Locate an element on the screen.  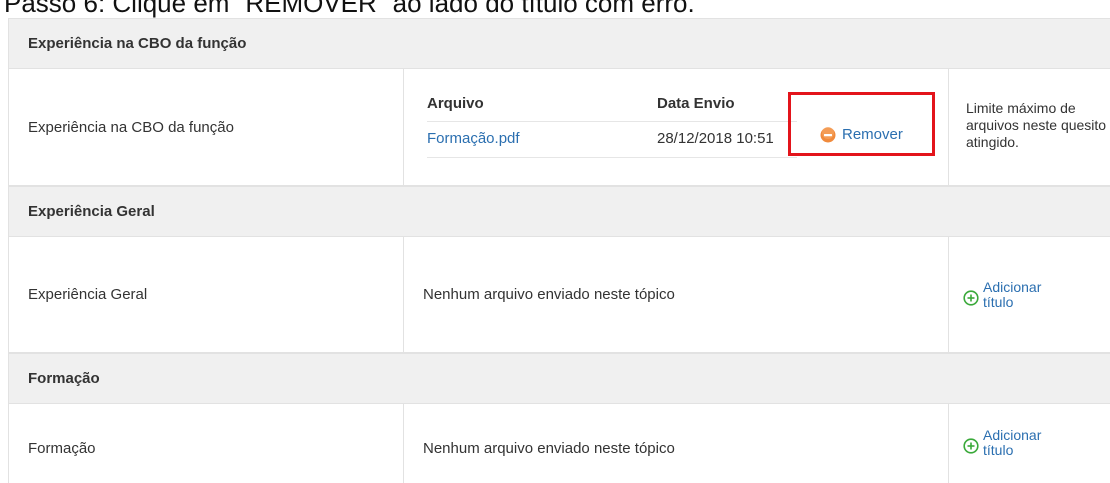
file-link: Formação.pdf is located at coordinates (473, 138).